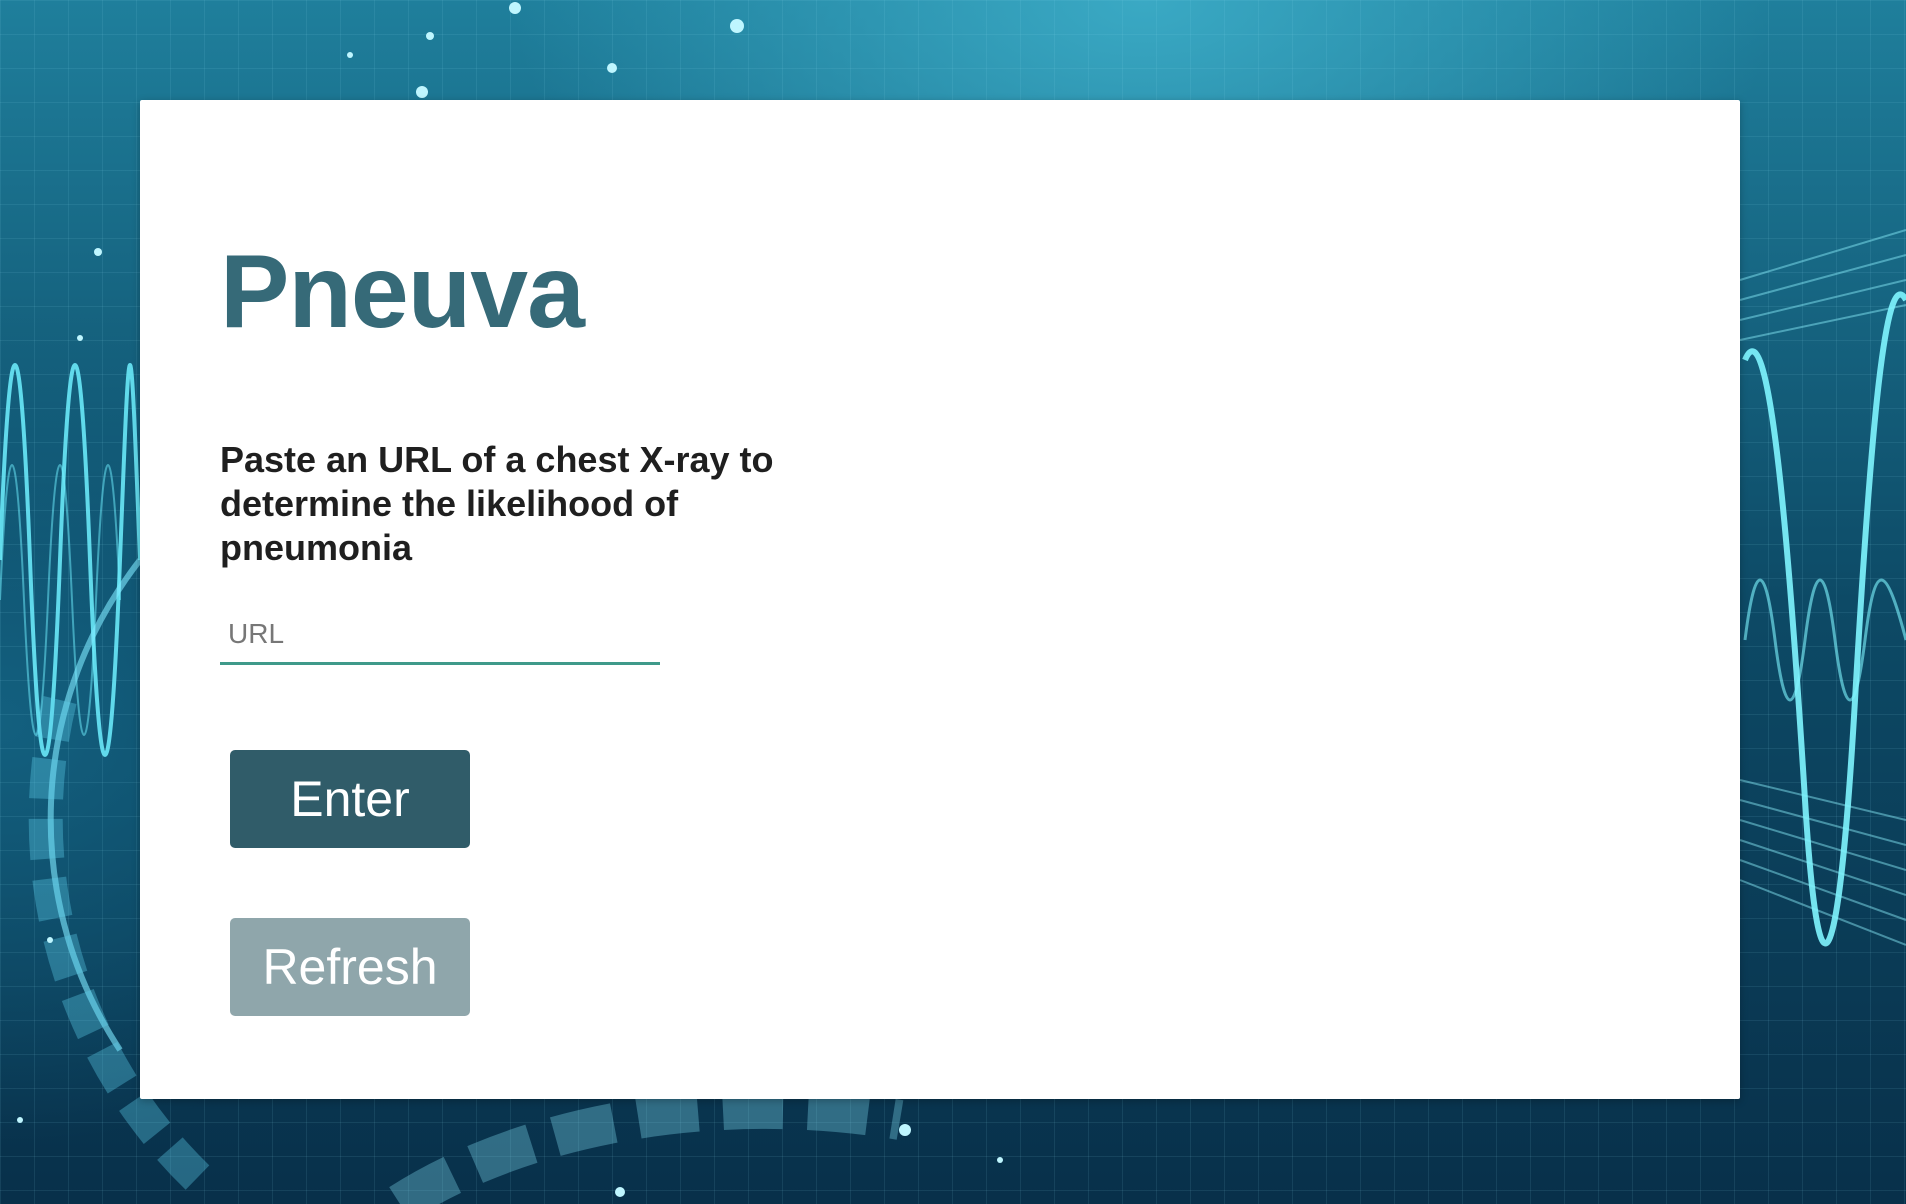 Image resolution: width=1906 pixels, height=1204 pixels. I want to click on url-input, so click(440, 635).